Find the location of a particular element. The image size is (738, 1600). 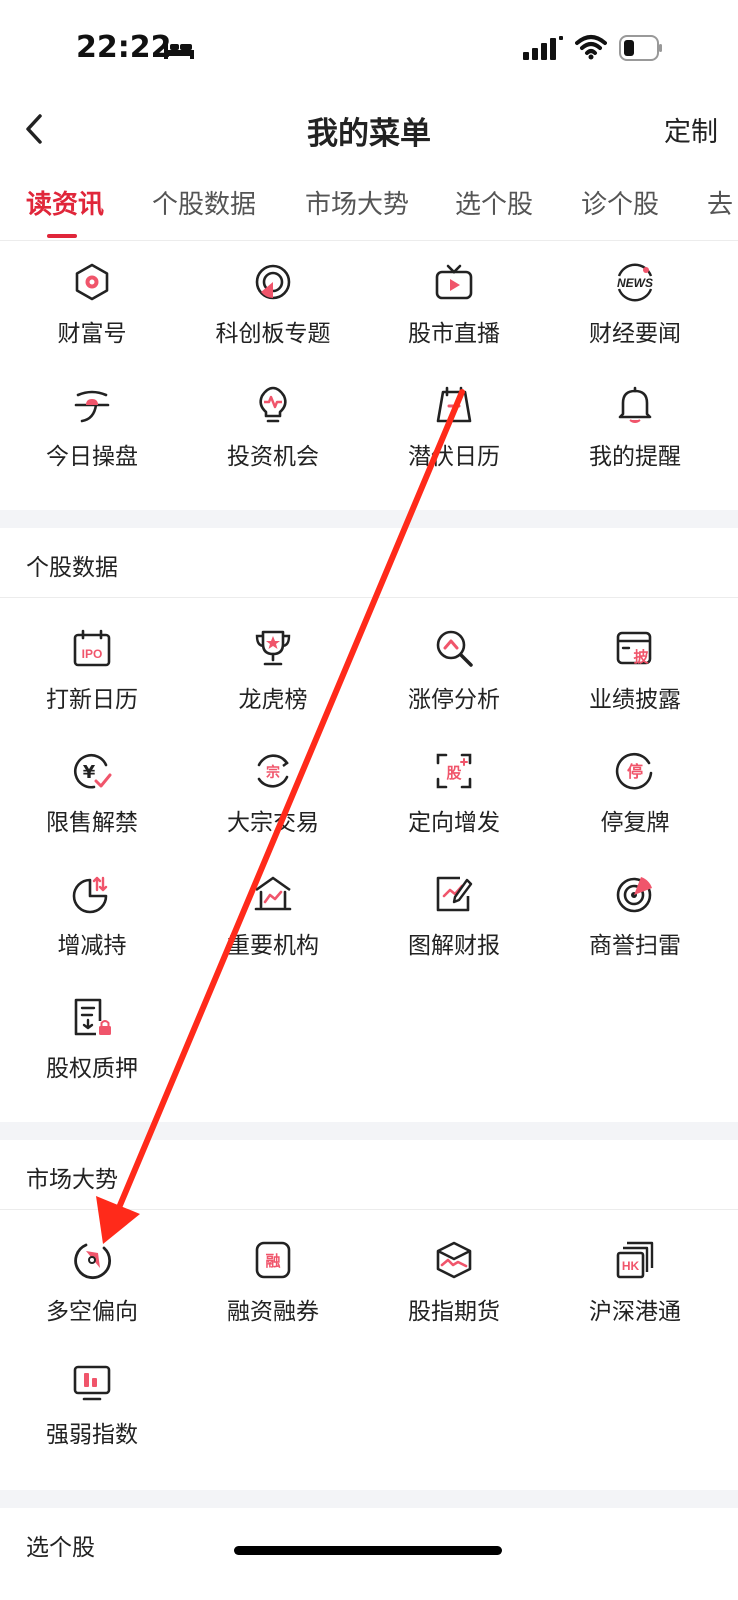

ipo-calendar-icon: IPO is located at coordinates (92, 648).